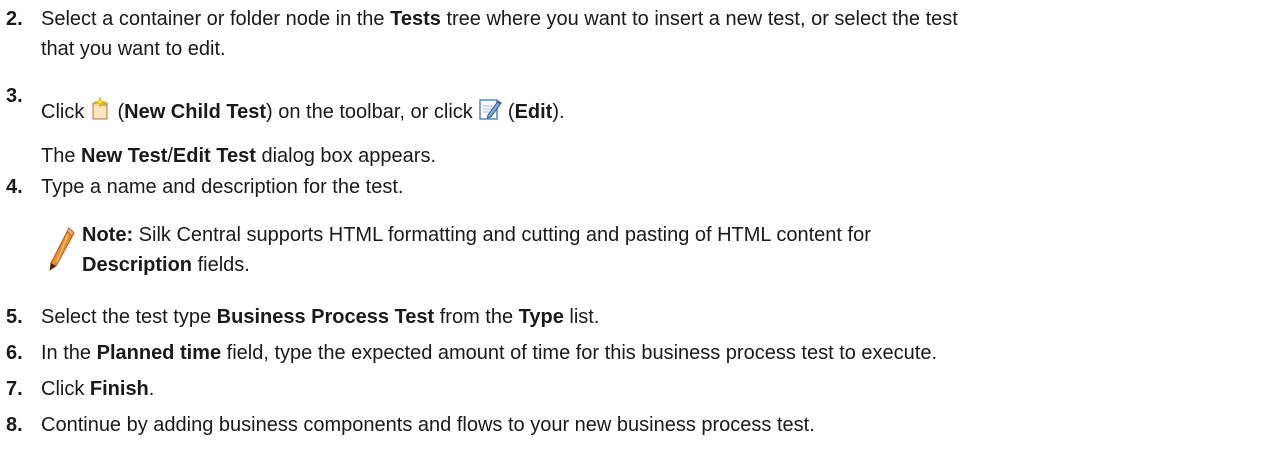  What do you see at coordinates (61, 253) in the screenshot?
I see `pencil-icon` at bounding box center [61, 253].